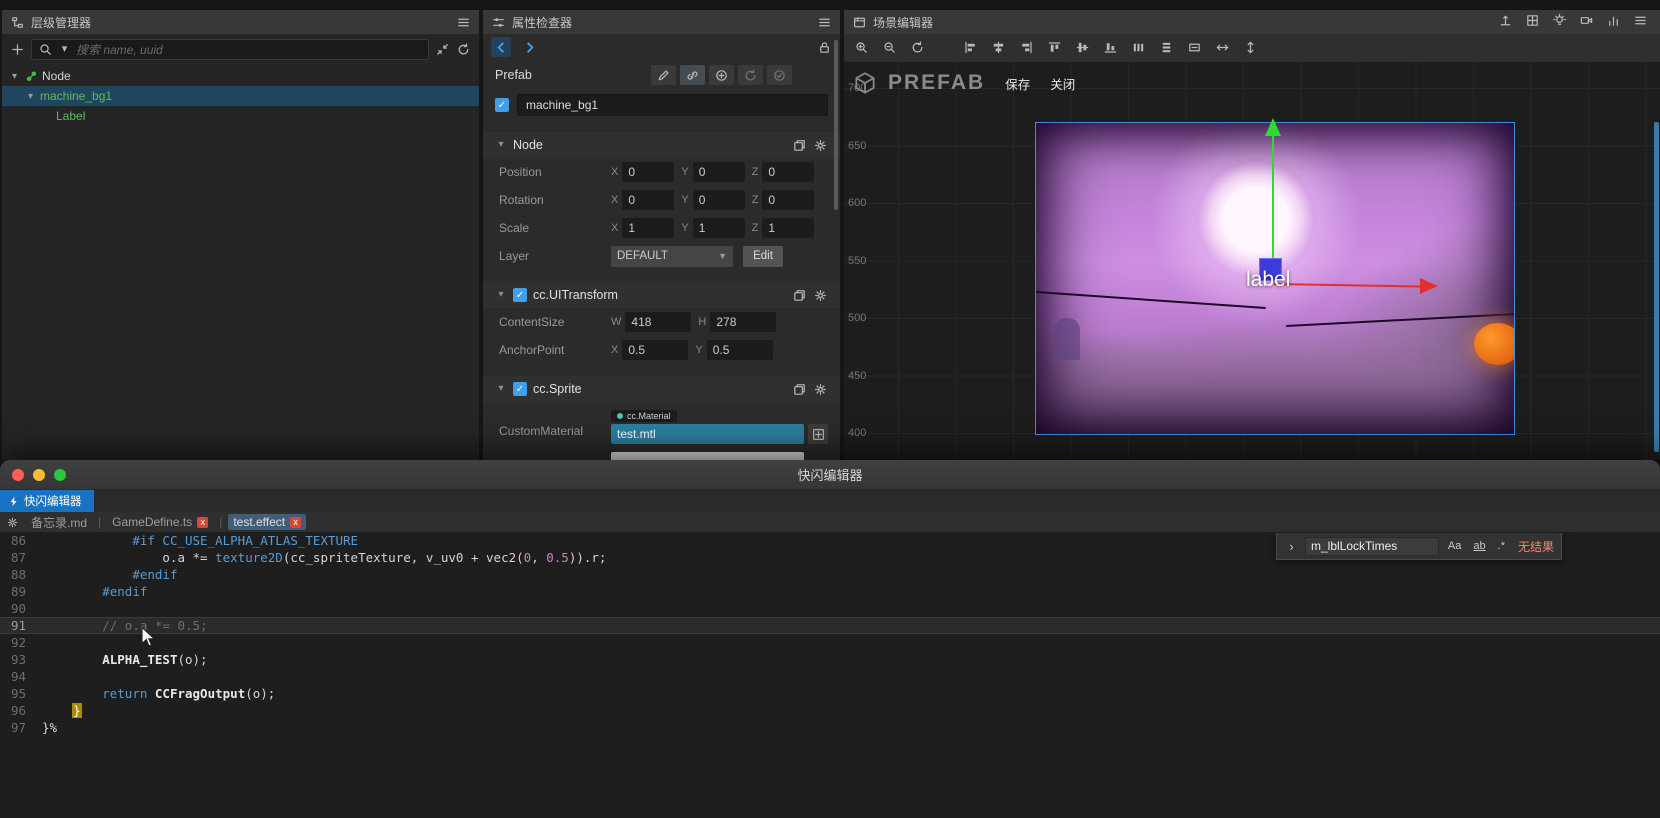  What do you see at coordinates (1273, 127) in the screenshot?
I see `gizmo-y-arrowhead` at bounding box center [1273, 127].